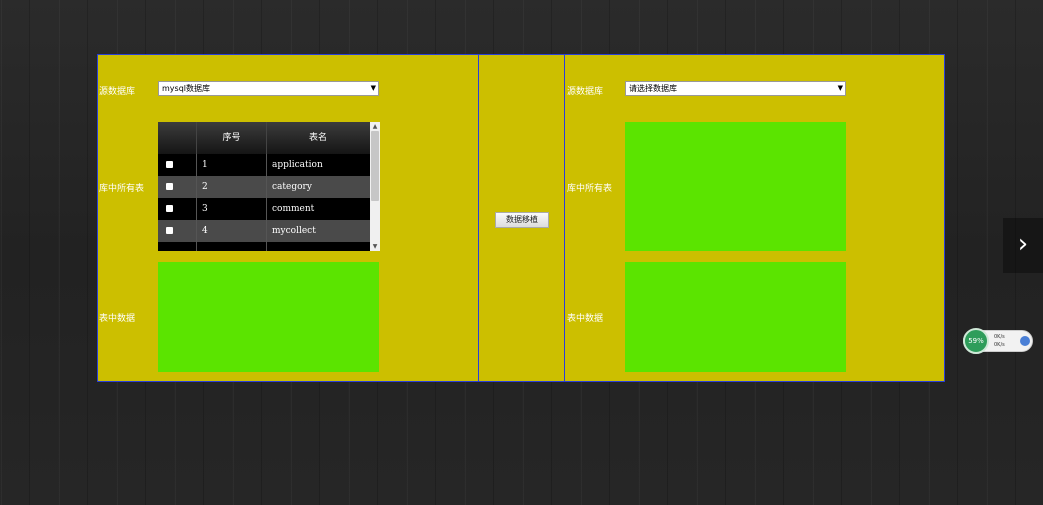  I want to click on source-tables-label: 库中所有表, so click(122, 189).